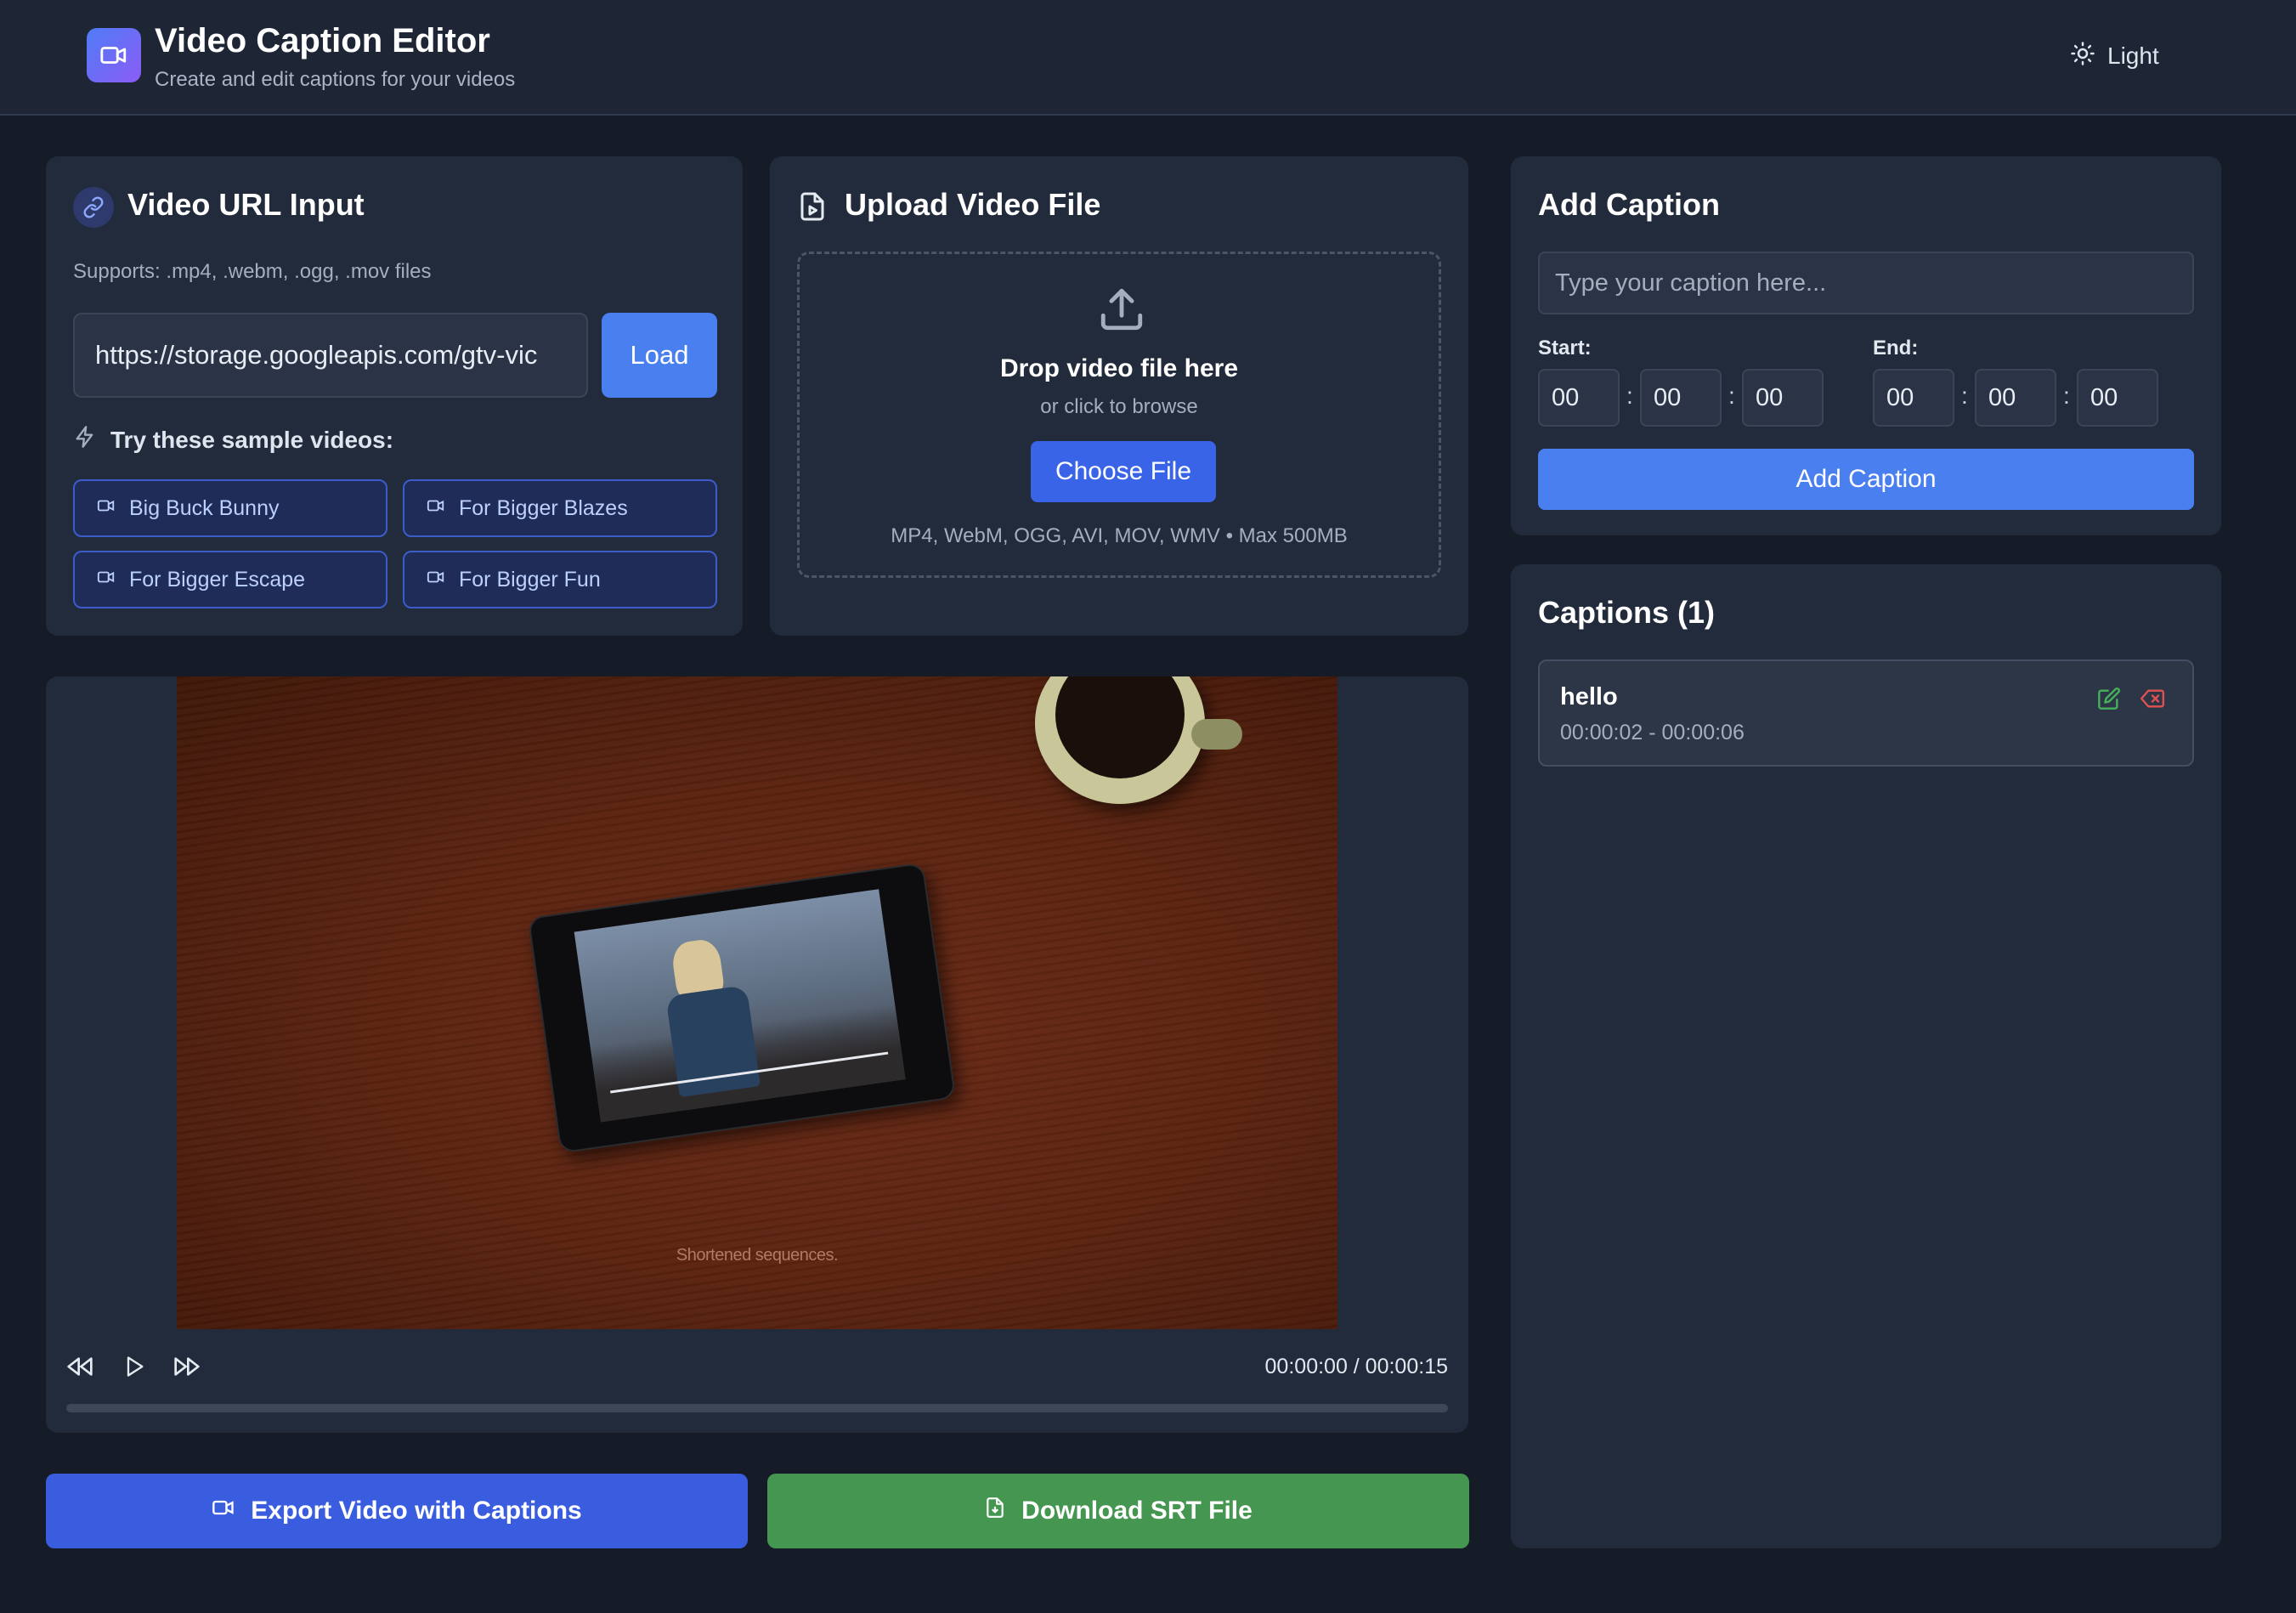 The width and height of the screenshot is (2296, 1613). Describe the element at coordinates (114, 55) in the screenshot. I see `video-camera-logo-icon` at that location.